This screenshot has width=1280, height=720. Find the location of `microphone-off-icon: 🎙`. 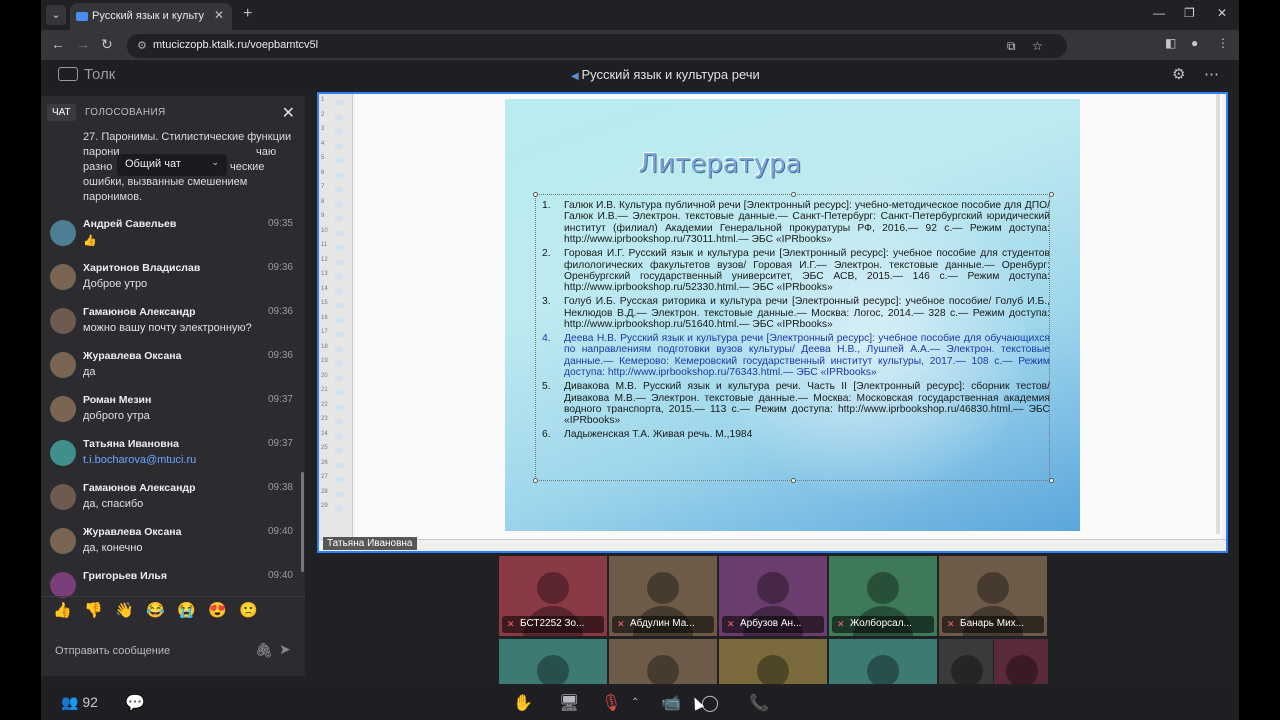

microphone-off-icon: 🎙 is located at coordinates (611, 703).